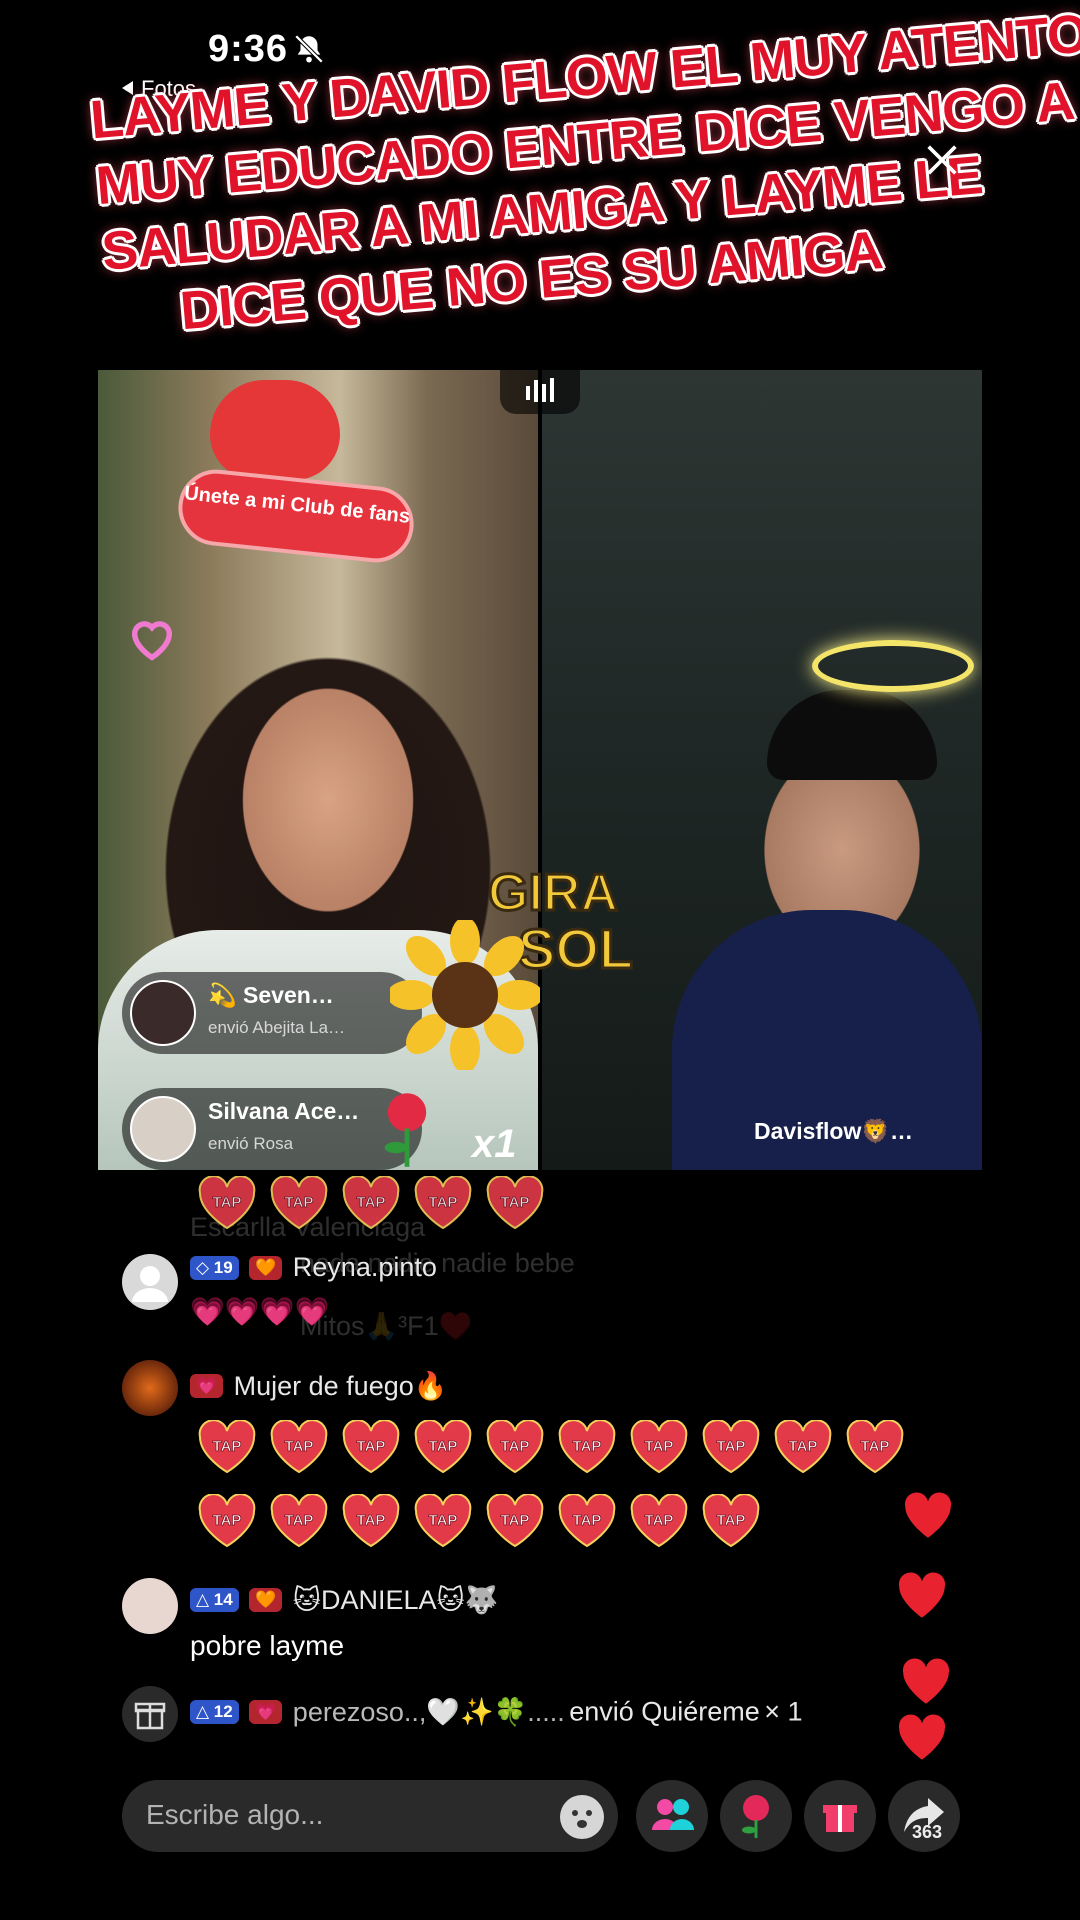 This screenshot has height=1920, width=1080. What do you see at coordinates (893, 666) in the screenshot?
I see `halo-effect` at bounding box center [893, 666].